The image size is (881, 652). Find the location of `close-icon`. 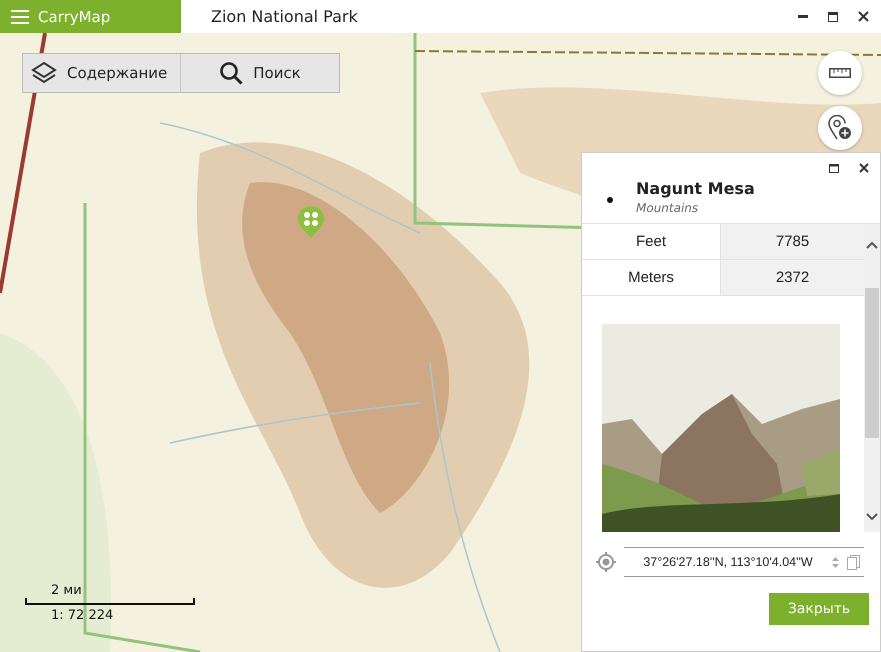

close-icon is located at coordinates (863, 16).